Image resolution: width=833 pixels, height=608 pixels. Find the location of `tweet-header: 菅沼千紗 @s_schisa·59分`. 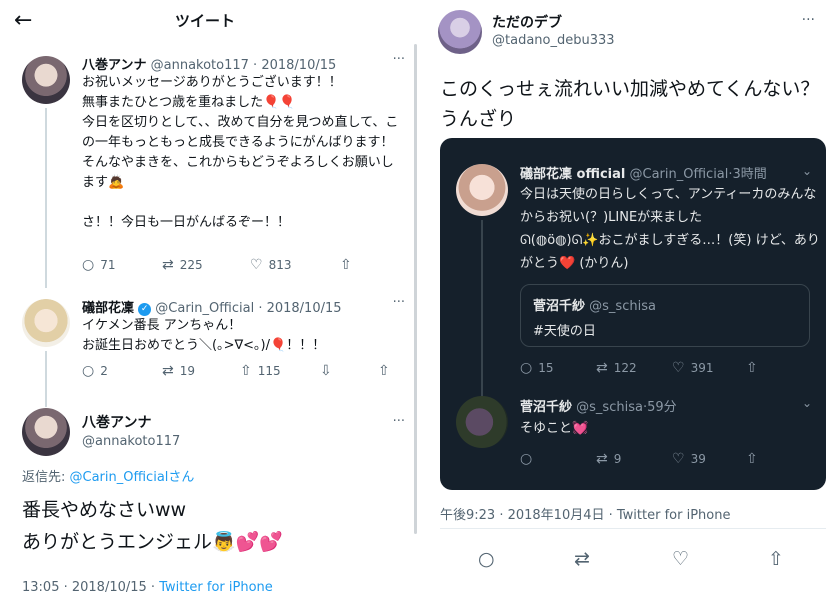

tweet-header: 菅沼千紗 @s_schisa·59分 is located at coordinates (598, 407).